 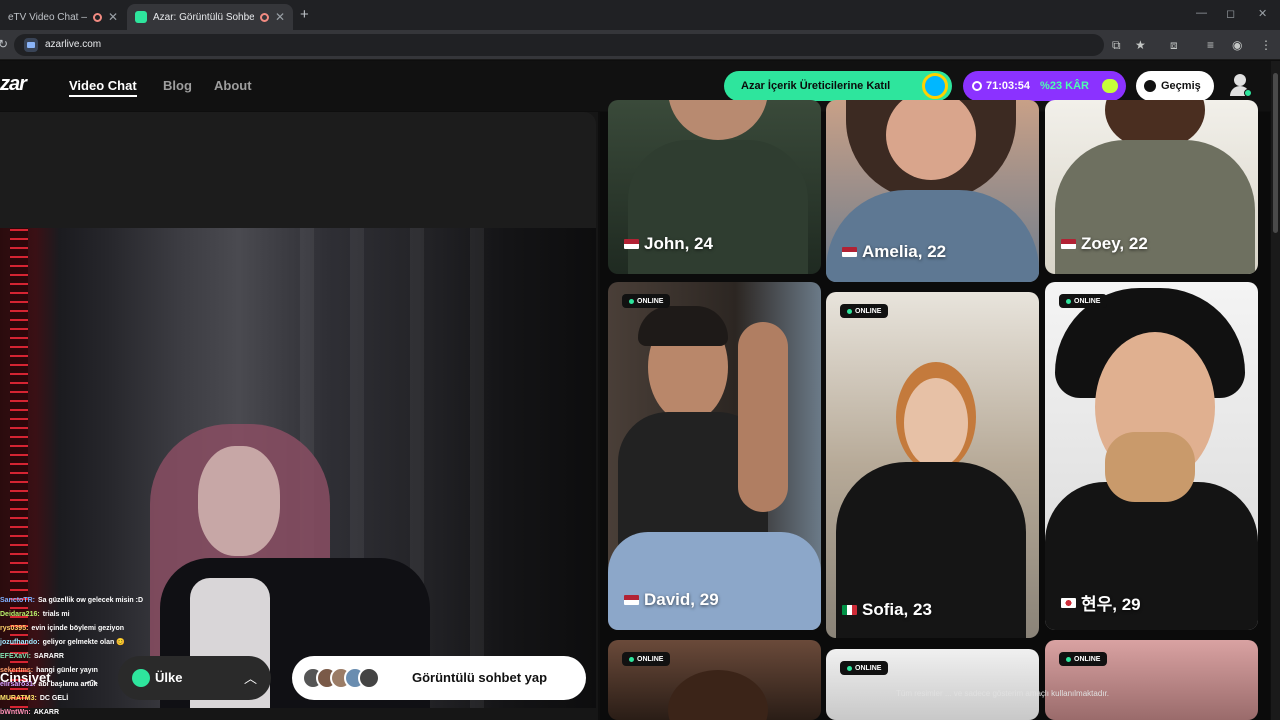 What do you see at coordinates (935, 86) in the screenshot?
I see `camera-sticker-icon` at bounding box center [935, 86].